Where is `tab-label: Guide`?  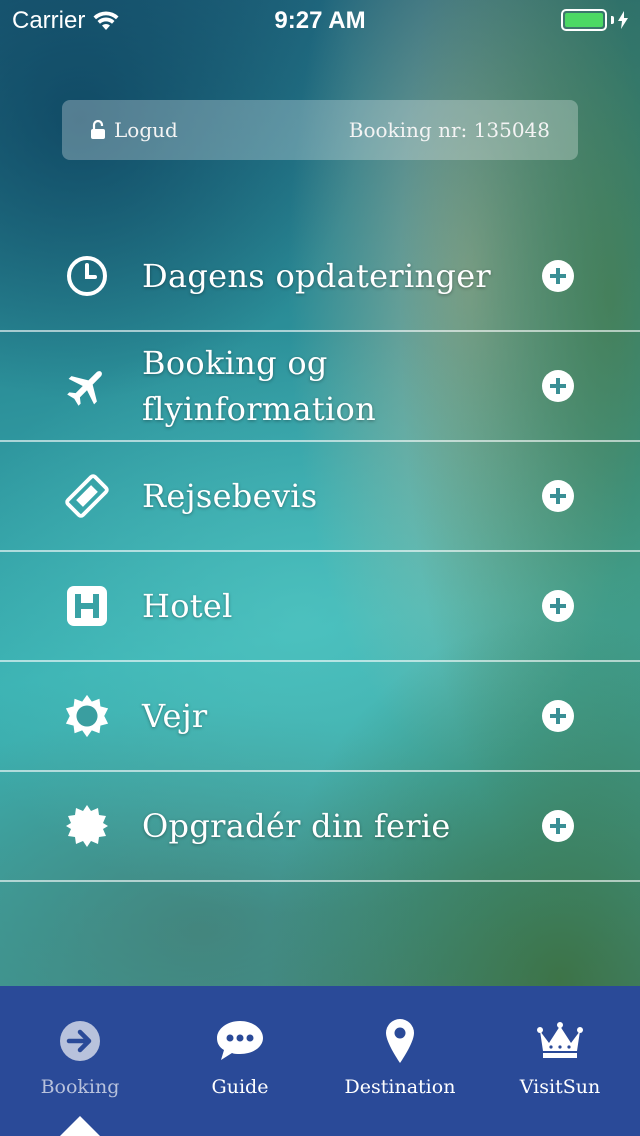
tab-label: Guide is located at coordinates (240, 1087).